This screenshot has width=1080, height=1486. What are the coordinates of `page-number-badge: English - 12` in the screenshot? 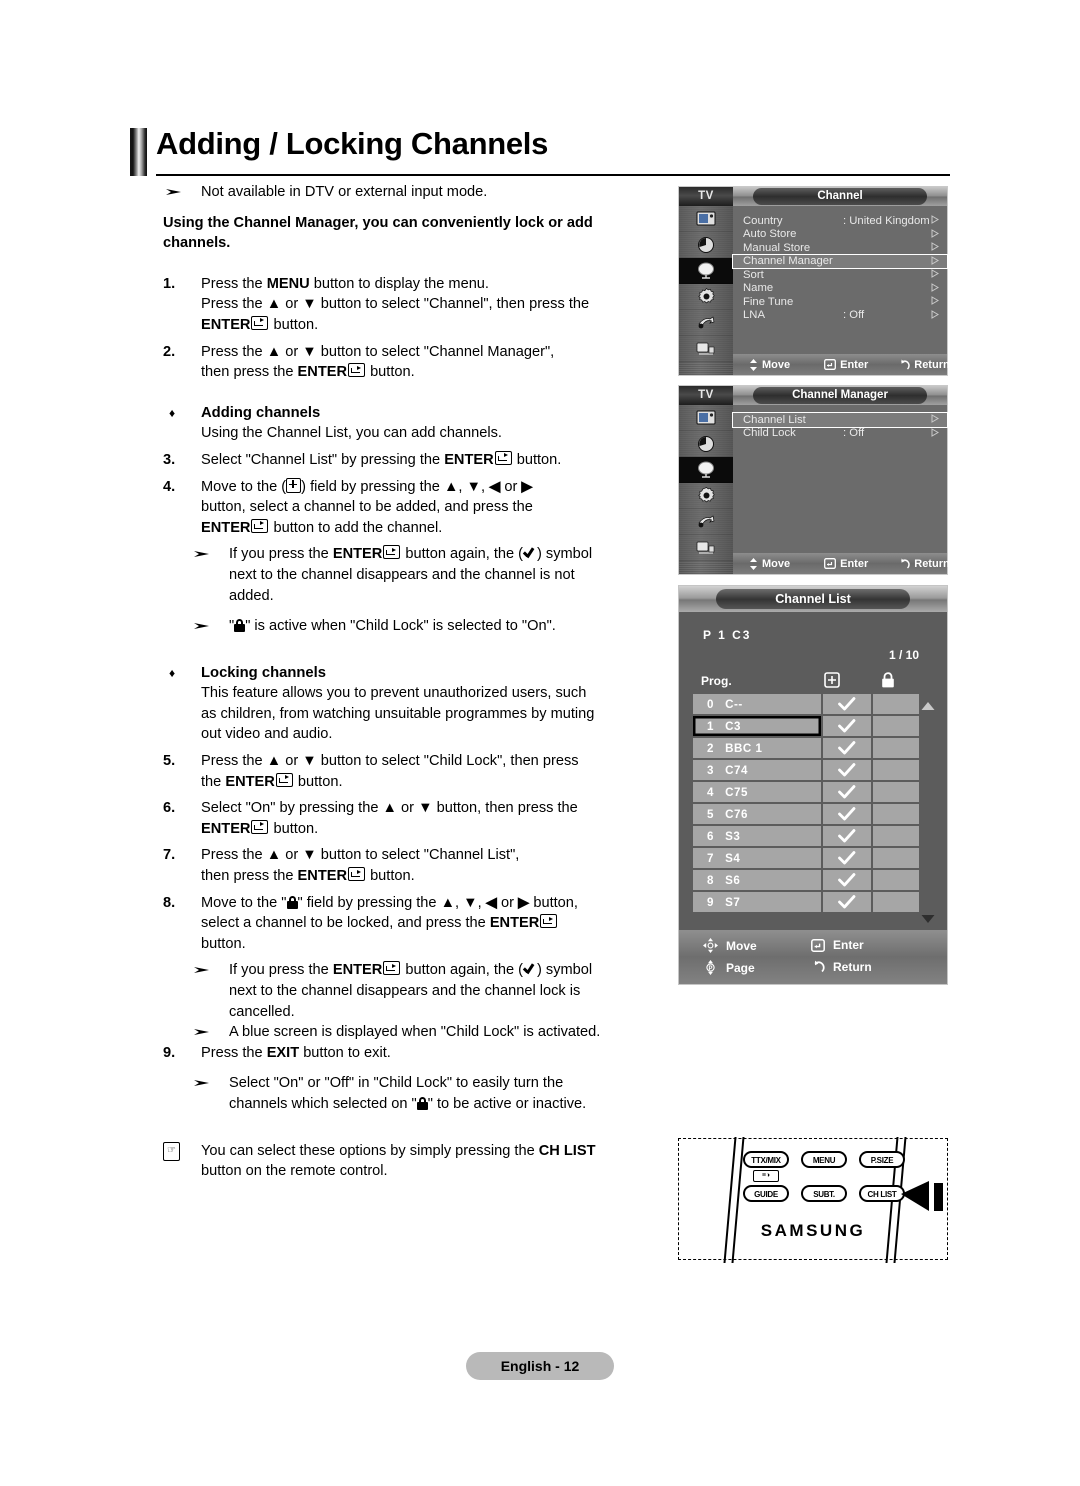 It's located at (540, 1366).